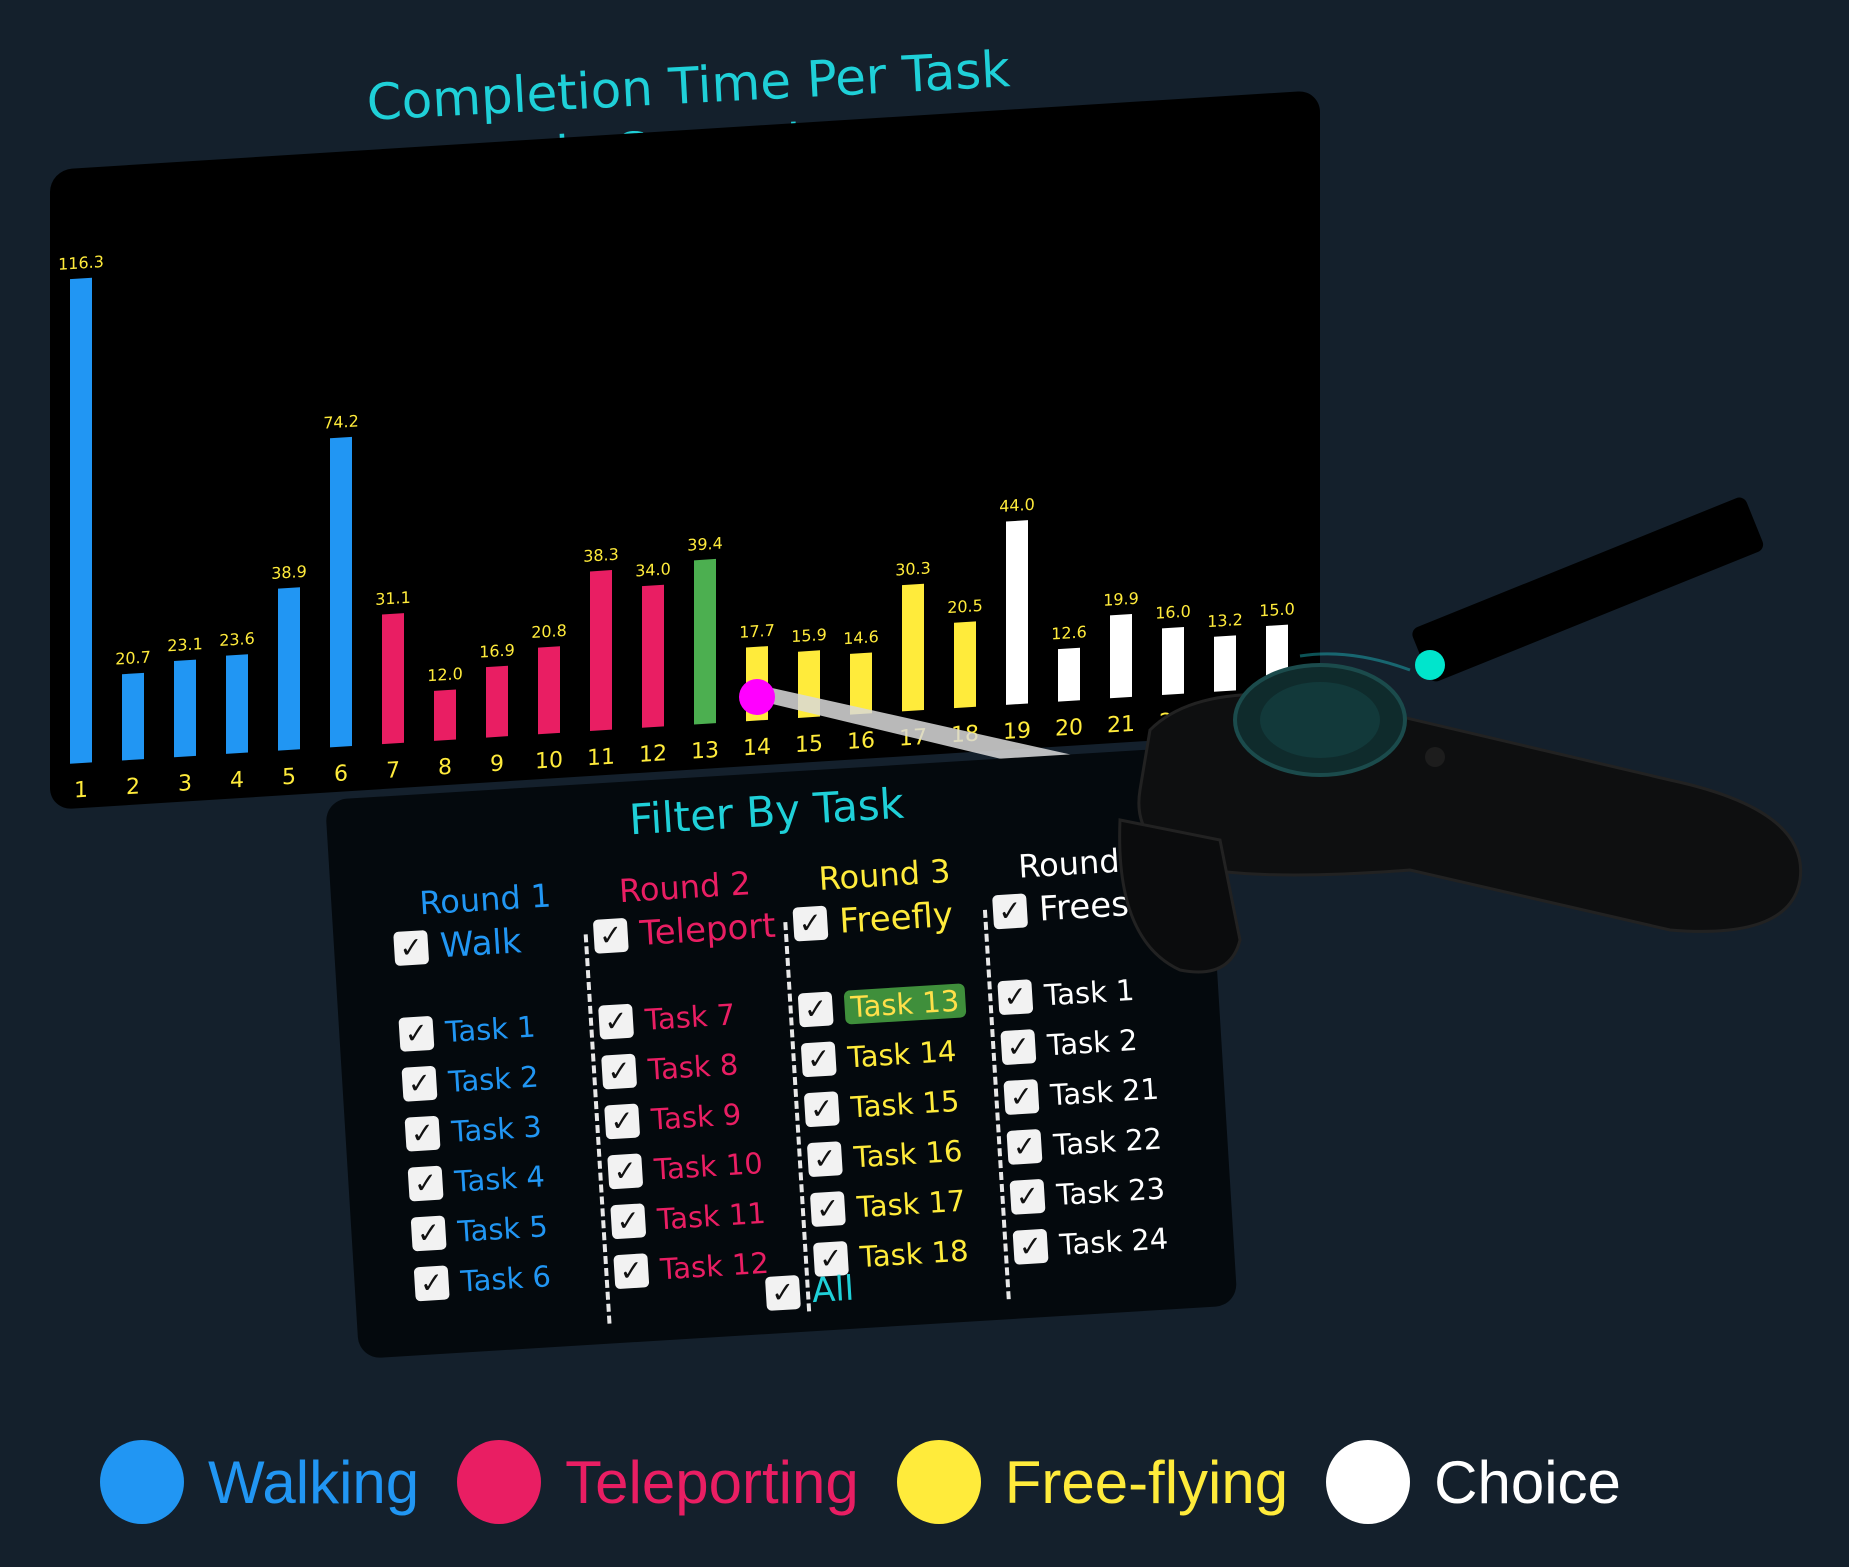 The image size is (1849, 1567). I want to click on task-filter-label: Task 13, so click(905, 1004).